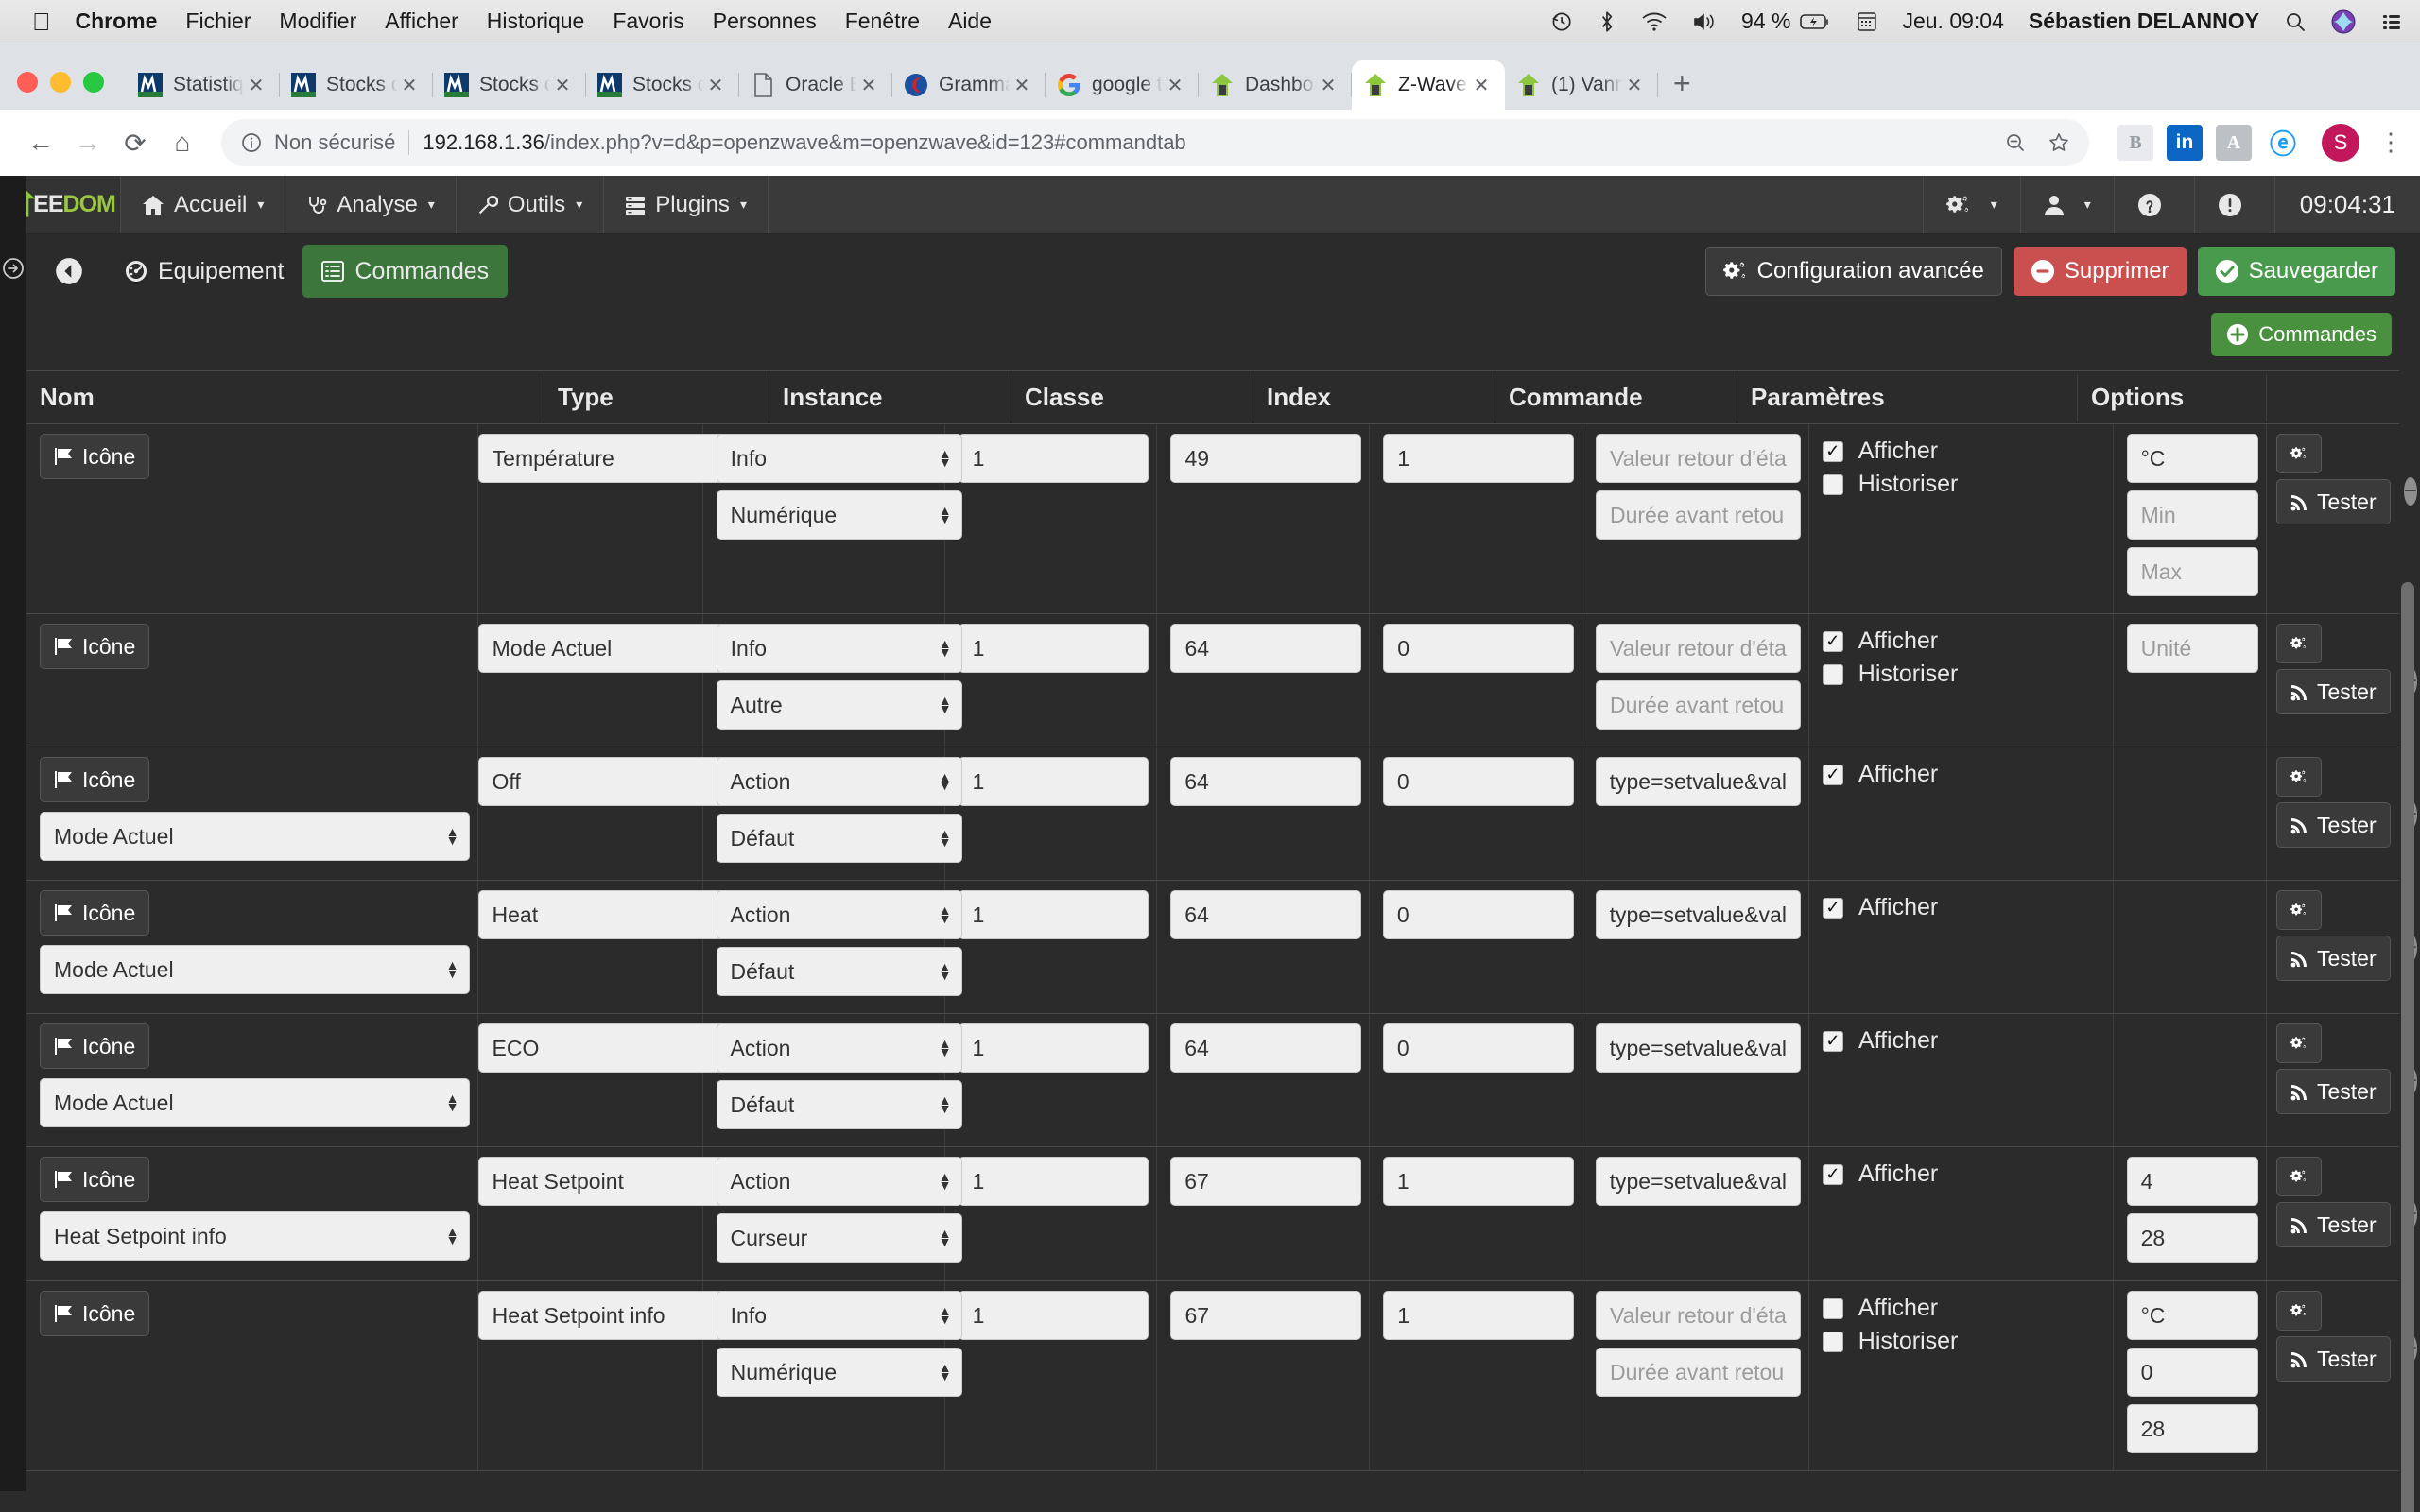 This screenshot has width=2420, height=1512. What do you see at coordinates (970, 21) in the screenshot?
I see `menu-aide: Aide` at bounding box center [970, 21].